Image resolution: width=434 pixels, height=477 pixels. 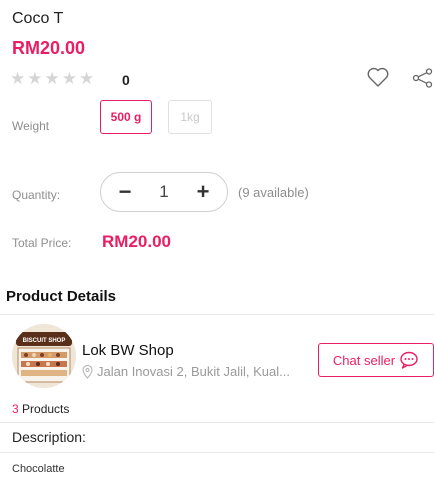 What do you see at coordinates (61, 296) in the screenshot?
I see `product-details-heading: Product Details` at bounding box center [61, 296].